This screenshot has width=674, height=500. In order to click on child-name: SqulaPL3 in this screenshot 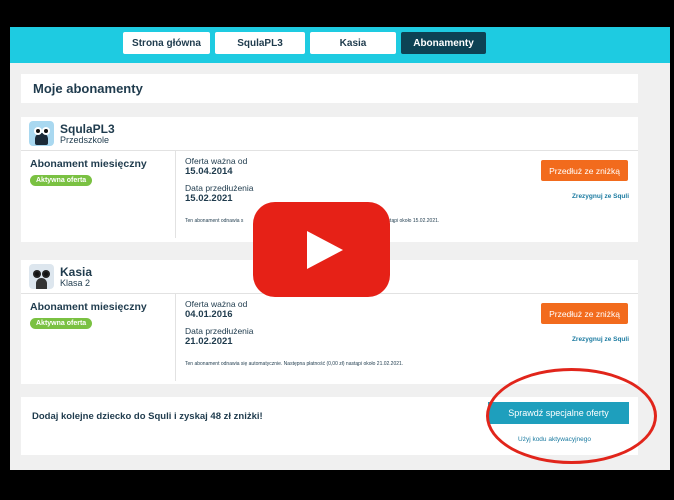, I will do `click(87, 128)`.